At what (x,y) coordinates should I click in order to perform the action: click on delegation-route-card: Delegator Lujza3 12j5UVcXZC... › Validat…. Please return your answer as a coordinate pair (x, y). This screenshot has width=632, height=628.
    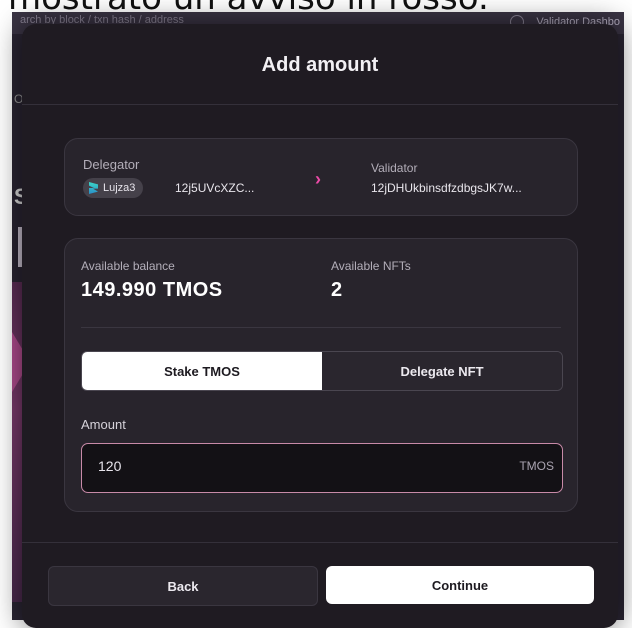
    Looking at the image, I should click on (321, 177).